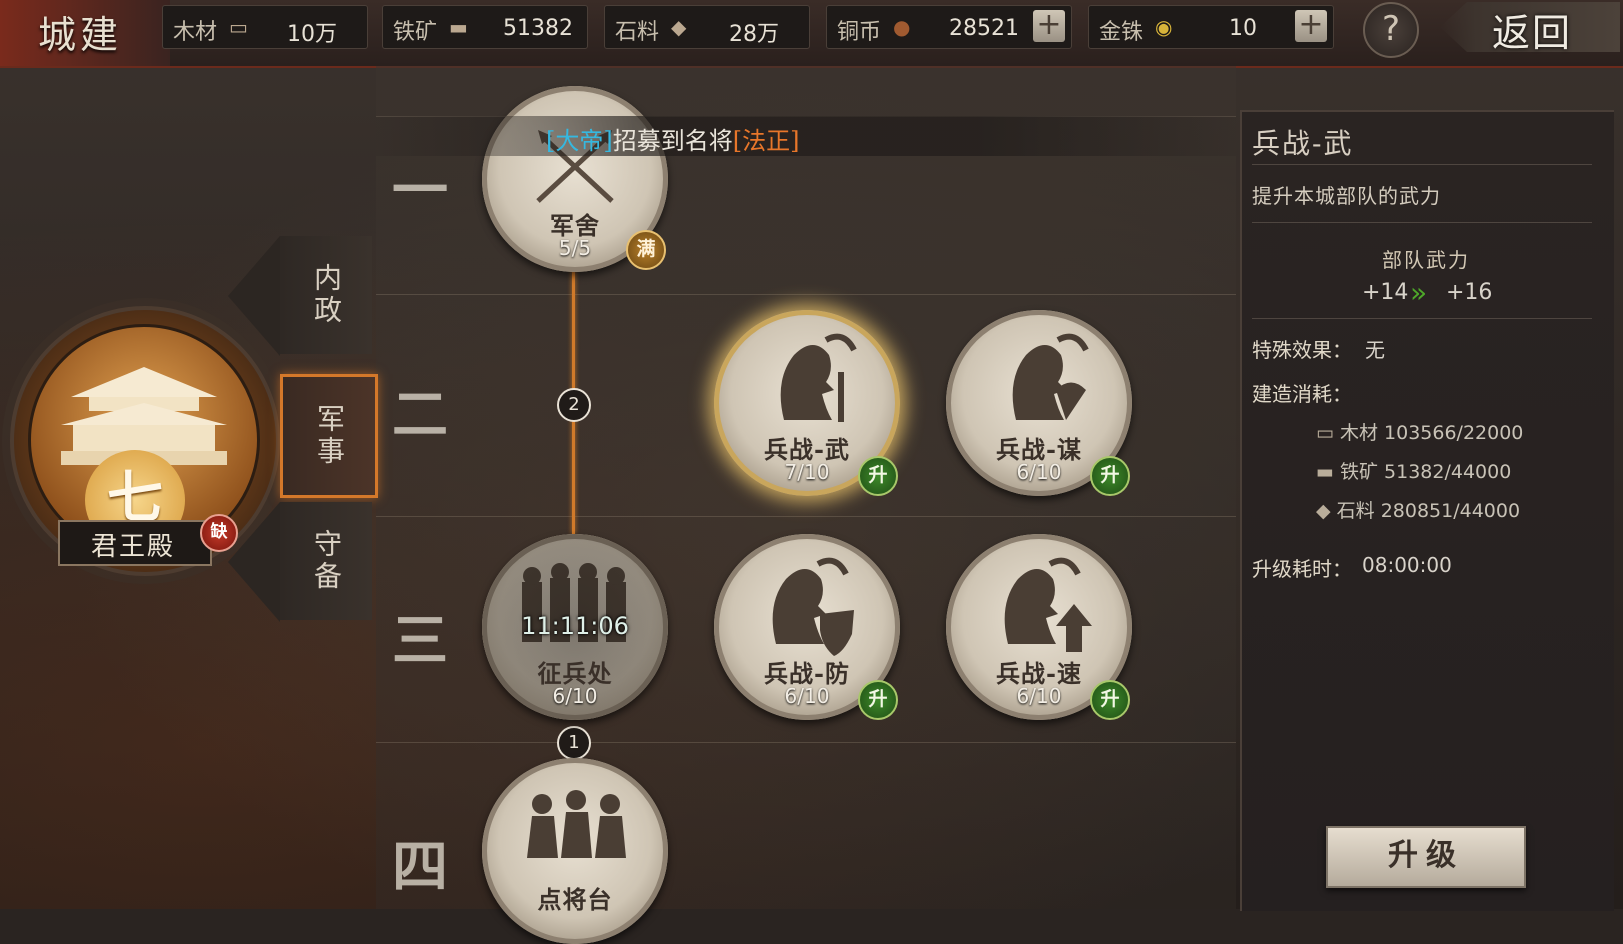  What do you see at coordinates (806, 136) in the screenshot?
I see `notice-banner` at bounding box center [806, 136].